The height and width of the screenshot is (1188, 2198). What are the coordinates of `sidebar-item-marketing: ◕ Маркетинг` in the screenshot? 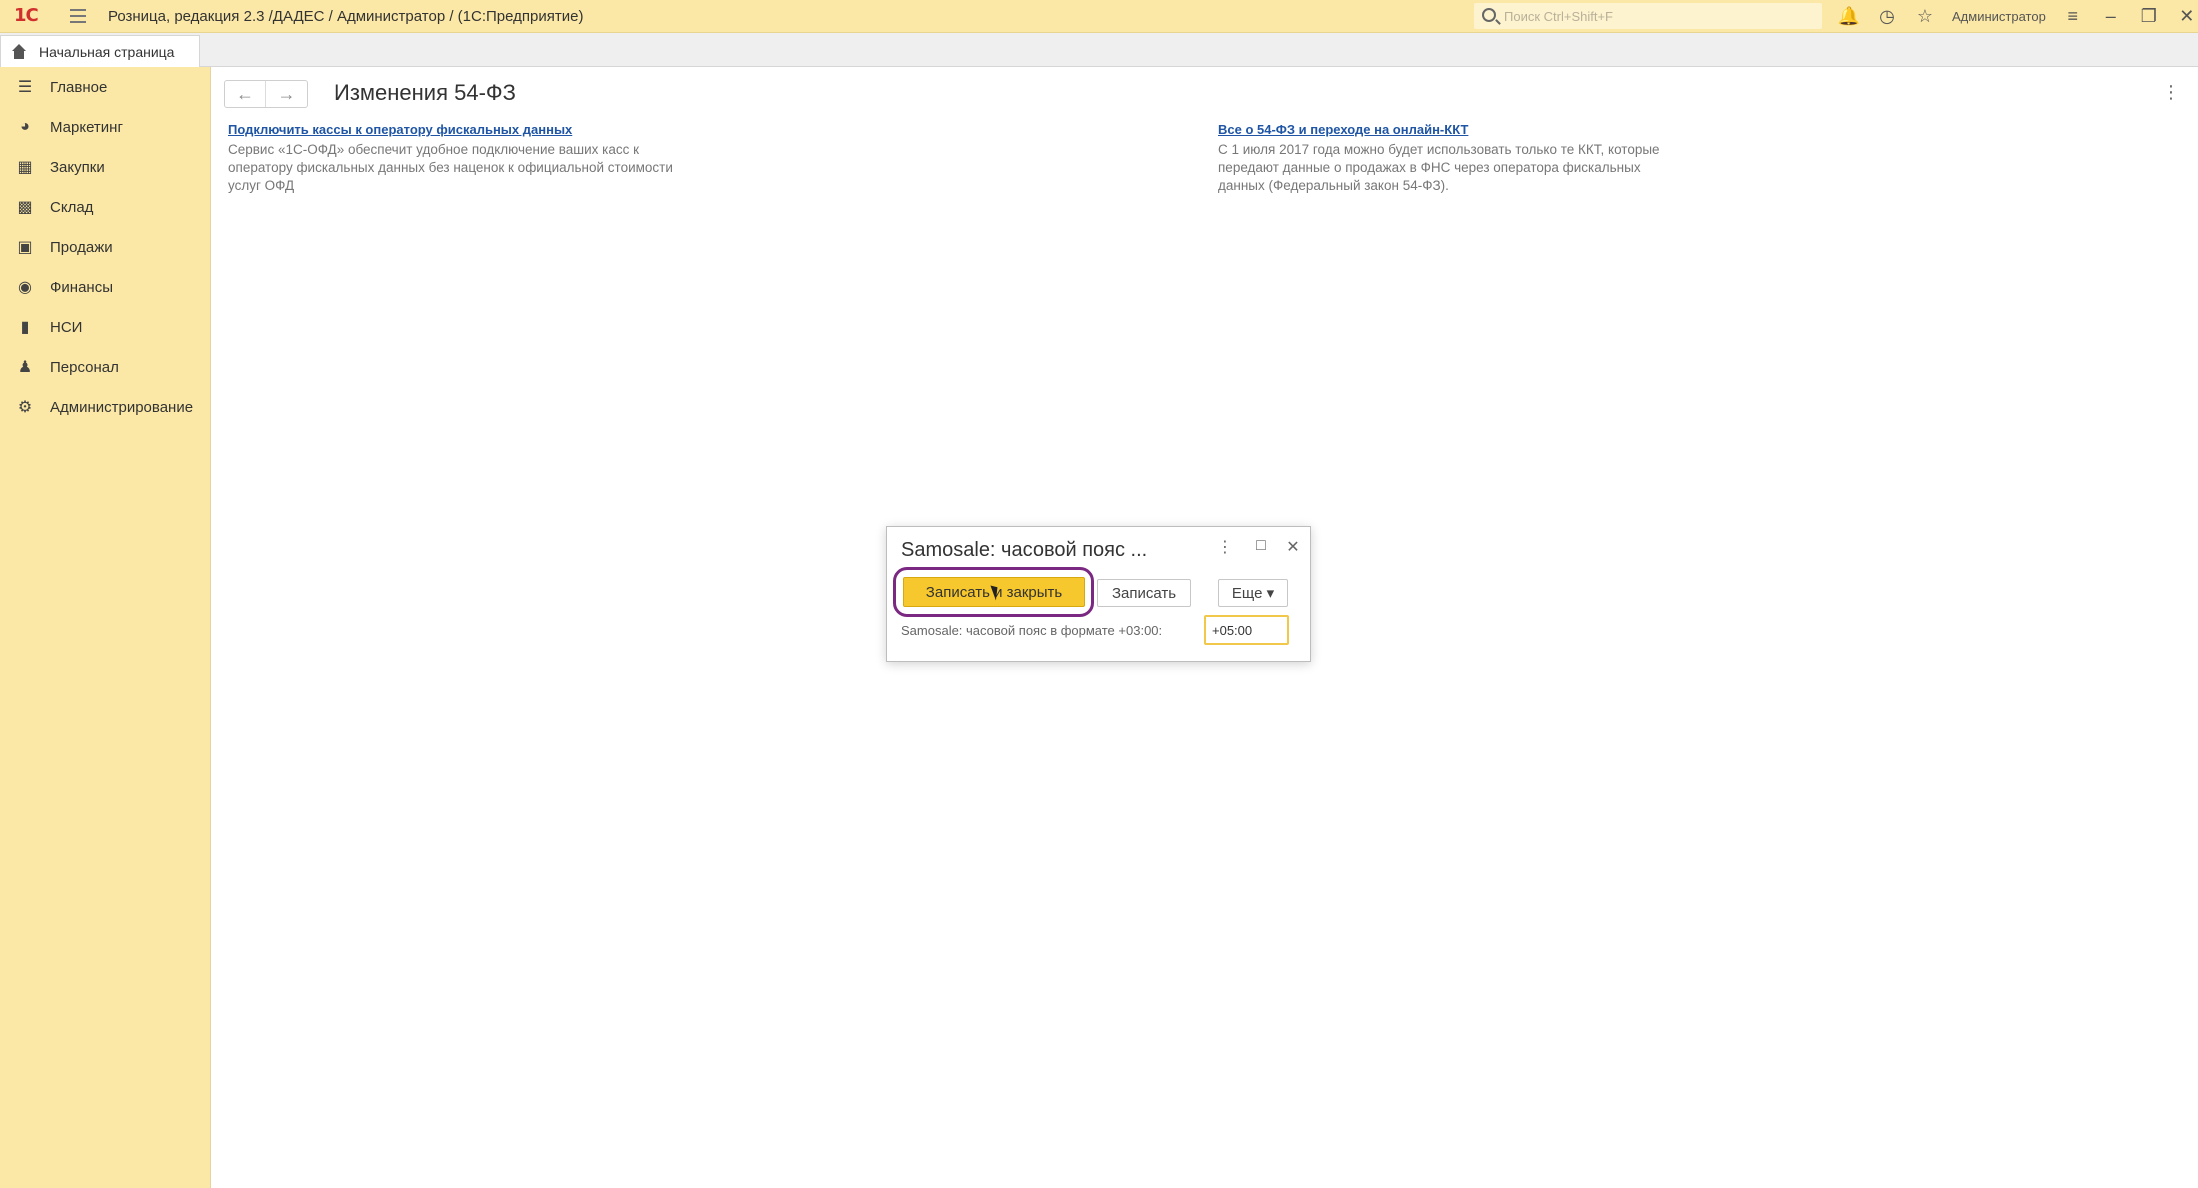 It's located at (105, 127).